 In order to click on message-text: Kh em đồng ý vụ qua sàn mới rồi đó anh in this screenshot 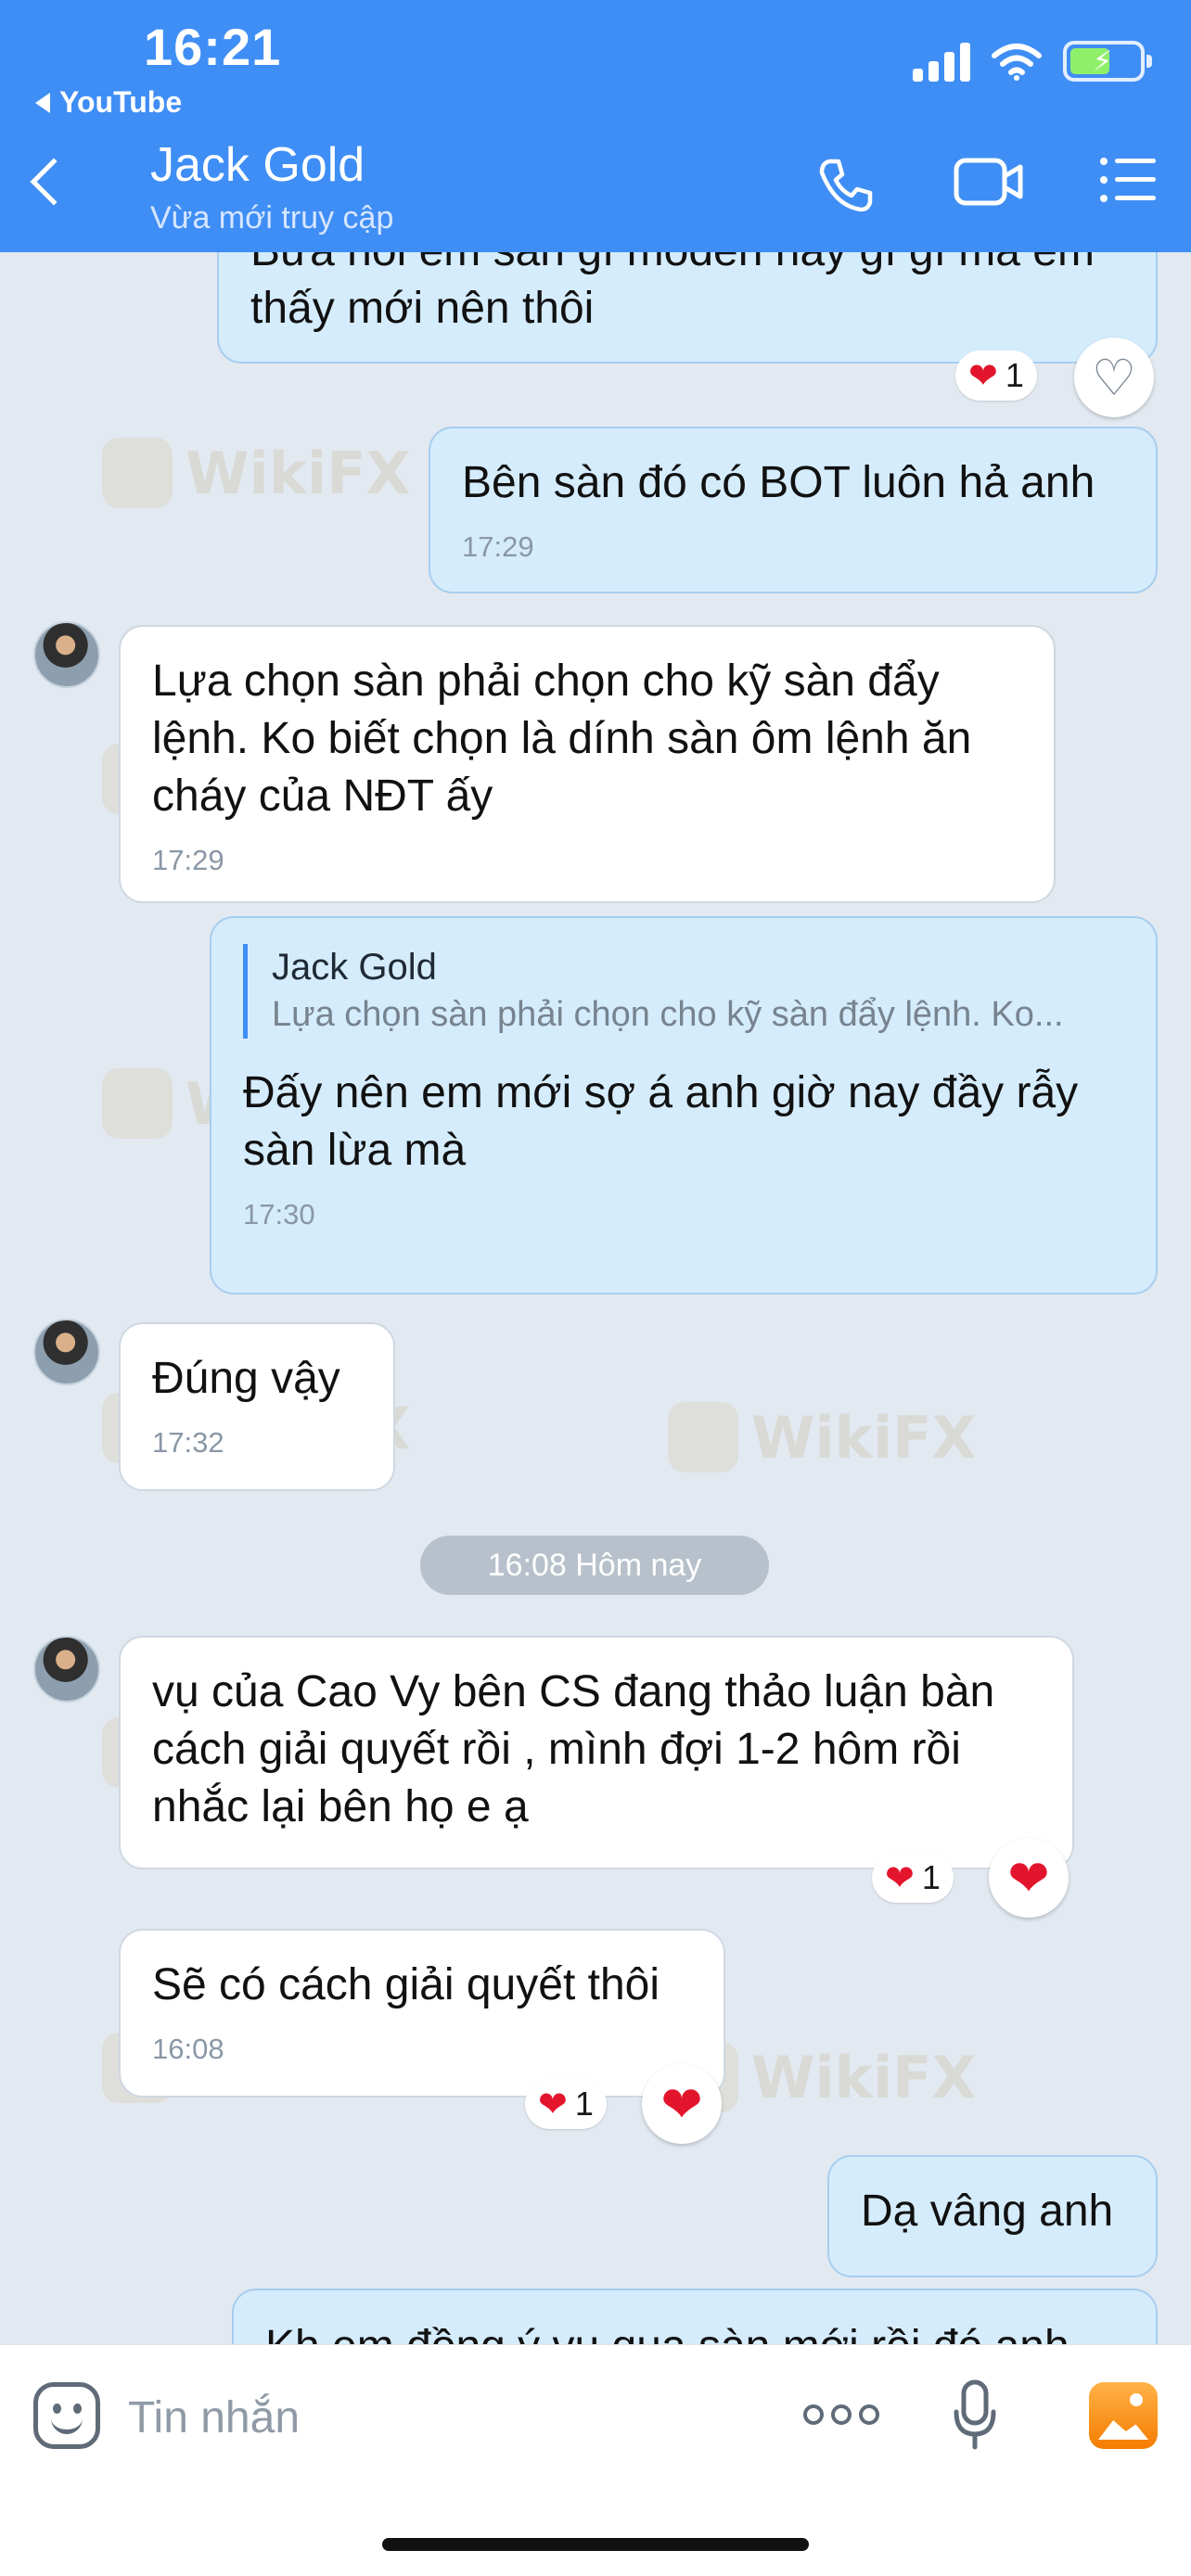, I will do `click(694, 2331)`.